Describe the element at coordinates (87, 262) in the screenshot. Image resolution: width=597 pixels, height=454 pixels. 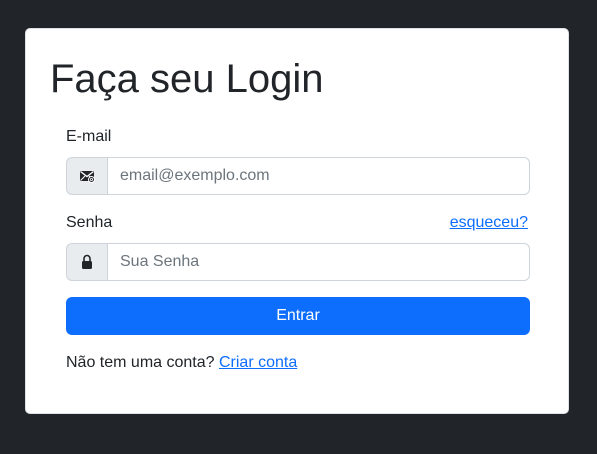
I see `lock-icon` at that location.